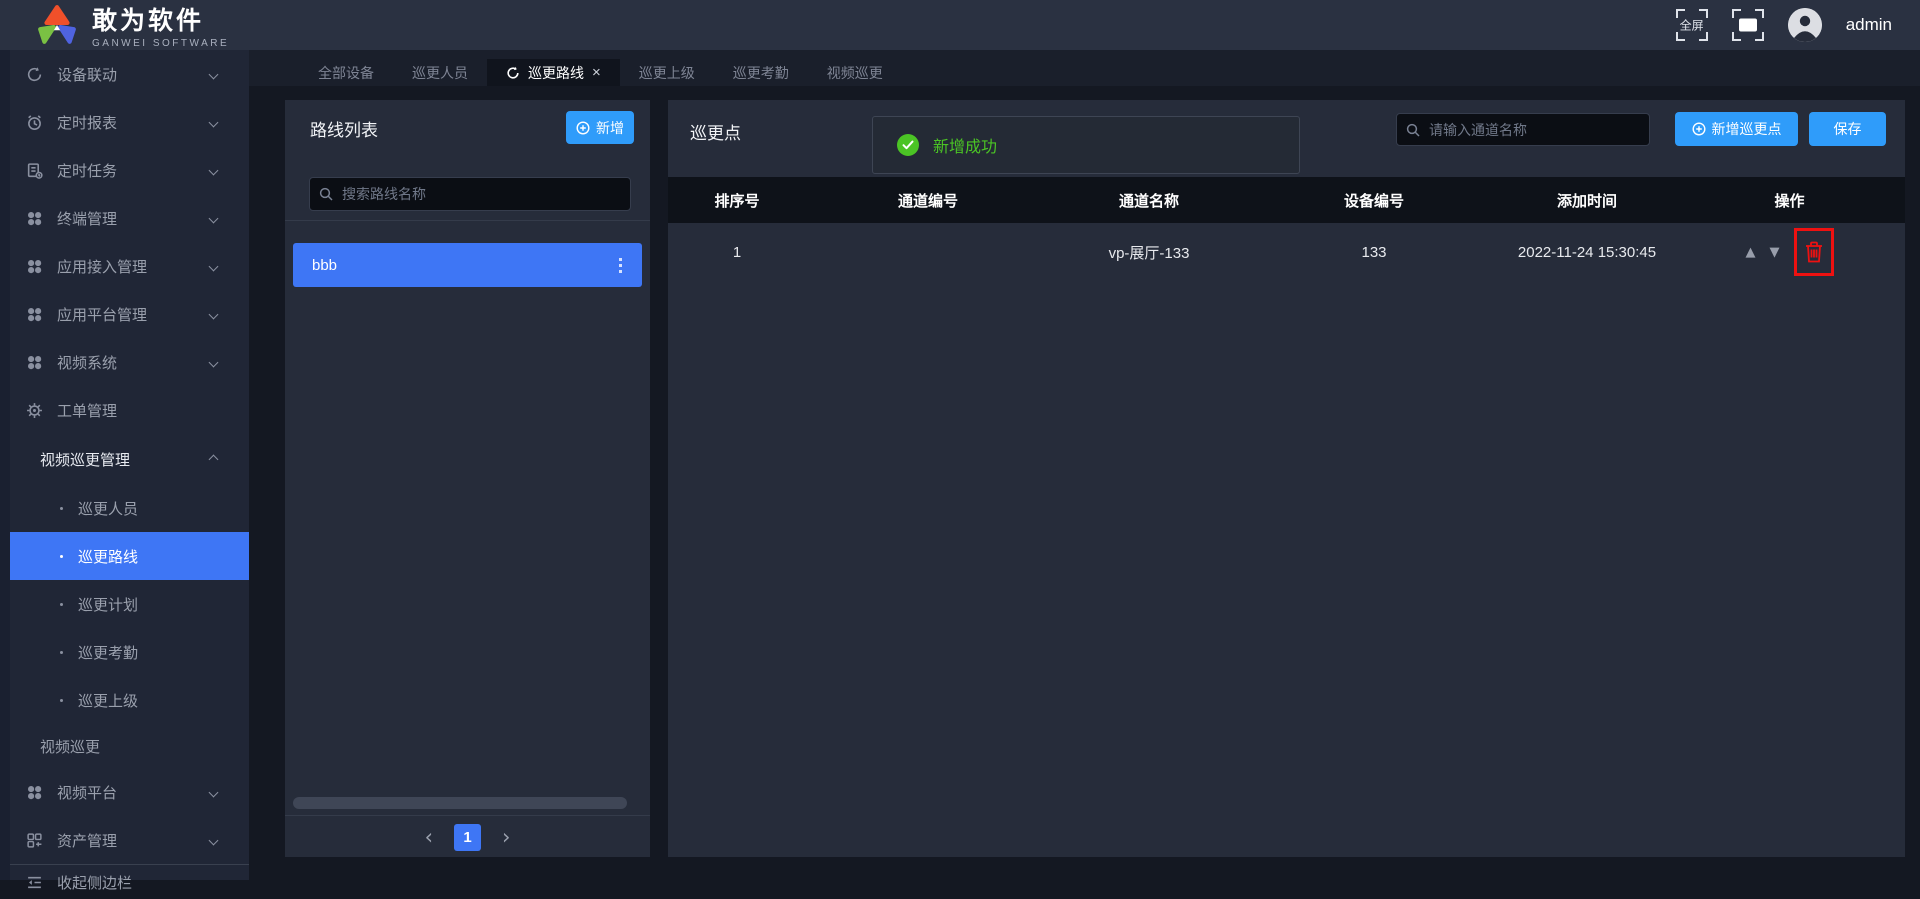 This screenshot has width=1920, height=899. What do you see at coordinates (1286, 200) in the screenshot?
I see `table-header: 排序号 通道编号 通道名称 设备编号 添加时间 操作` at bounding box center [1286, 200].